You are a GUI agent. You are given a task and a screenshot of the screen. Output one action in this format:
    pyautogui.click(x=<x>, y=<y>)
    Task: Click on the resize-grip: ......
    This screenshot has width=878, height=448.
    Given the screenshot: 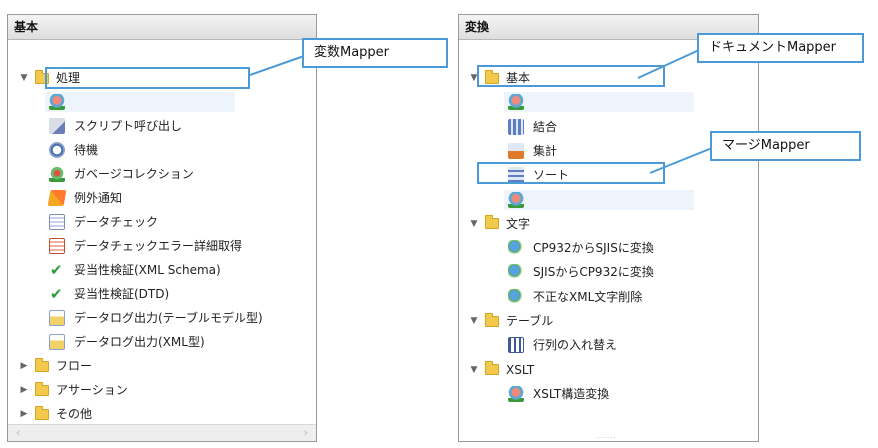 What is the action you would take?
    pyautogui.click(x=607, y=436)
    